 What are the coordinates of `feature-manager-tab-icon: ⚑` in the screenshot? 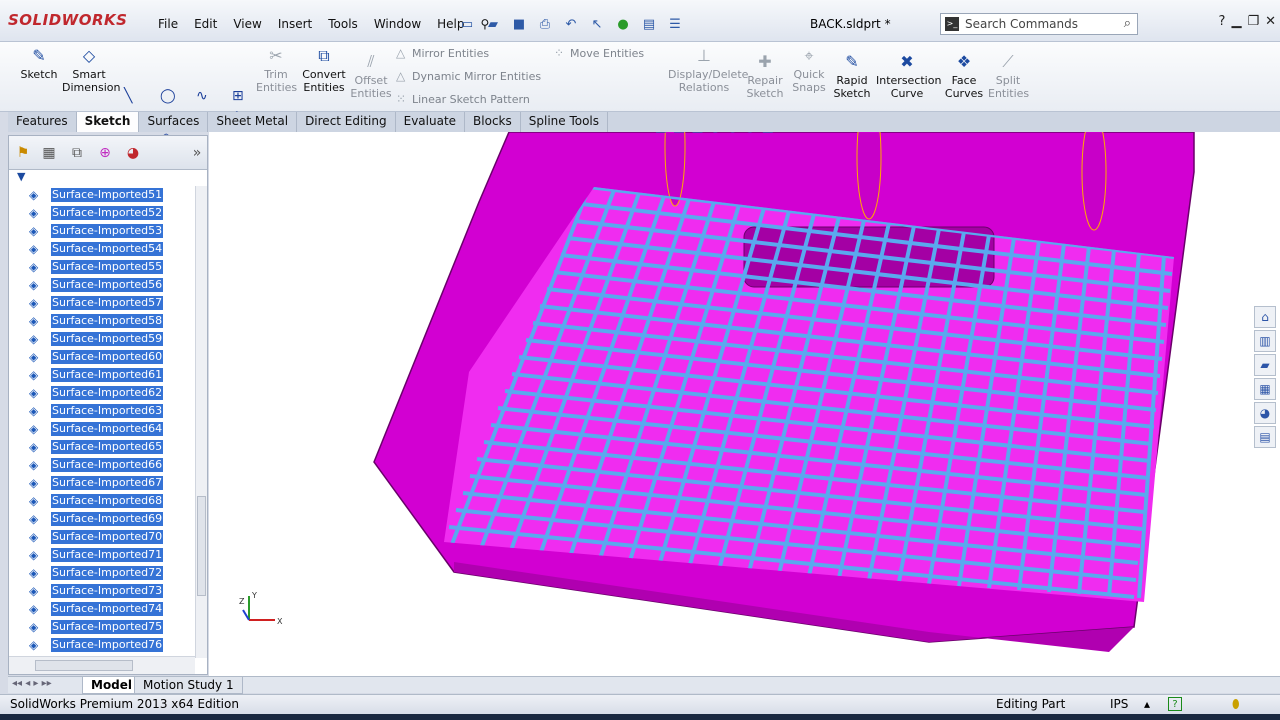 It's located at (23, 153).